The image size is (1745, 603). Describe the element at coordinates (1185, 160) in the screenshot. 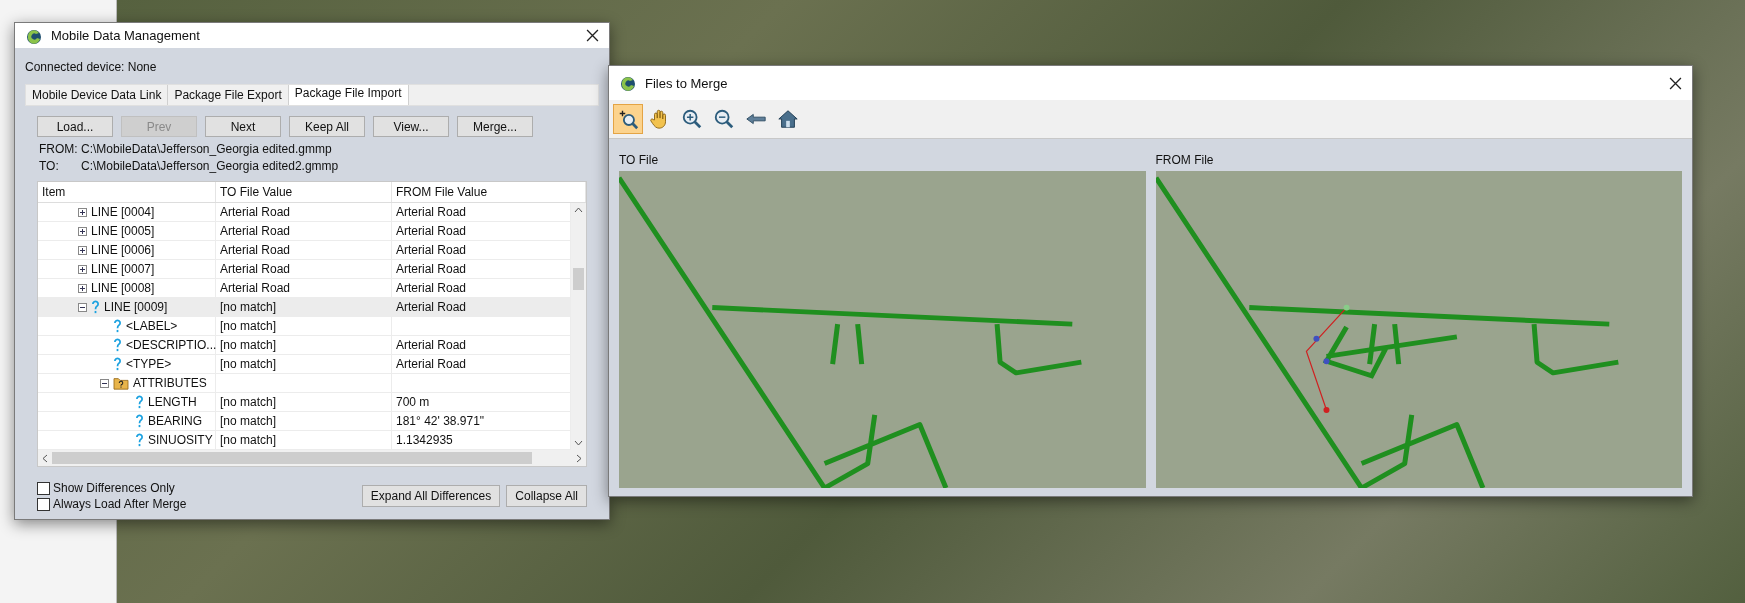

I see `map-label: FROM File` at that location.